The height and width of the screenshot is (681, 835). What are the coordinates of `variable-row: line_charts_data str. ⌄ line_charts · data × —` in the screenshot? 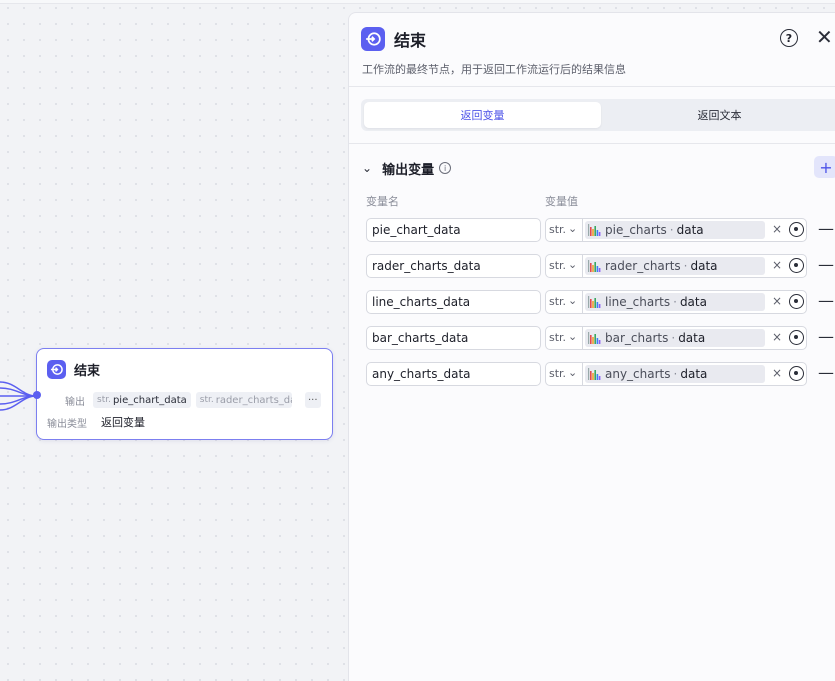 It's located at (600, 302).